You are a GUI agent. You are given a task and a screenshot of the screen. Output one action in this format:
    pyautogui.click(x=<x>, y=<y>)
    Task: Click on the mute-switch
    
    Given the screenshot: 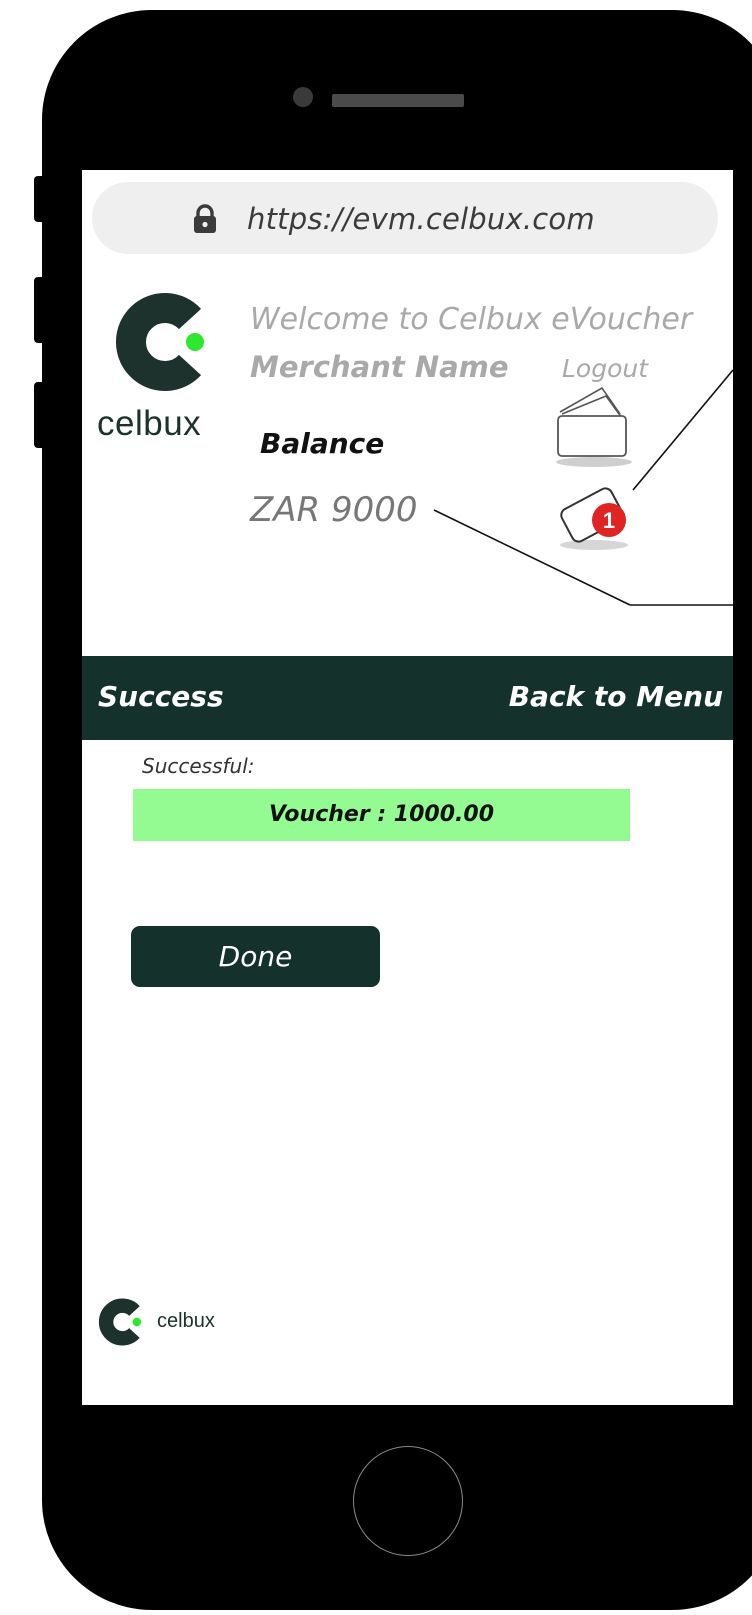 What is the action you would take?
    pyautogui.click(x=40, y=199)
    